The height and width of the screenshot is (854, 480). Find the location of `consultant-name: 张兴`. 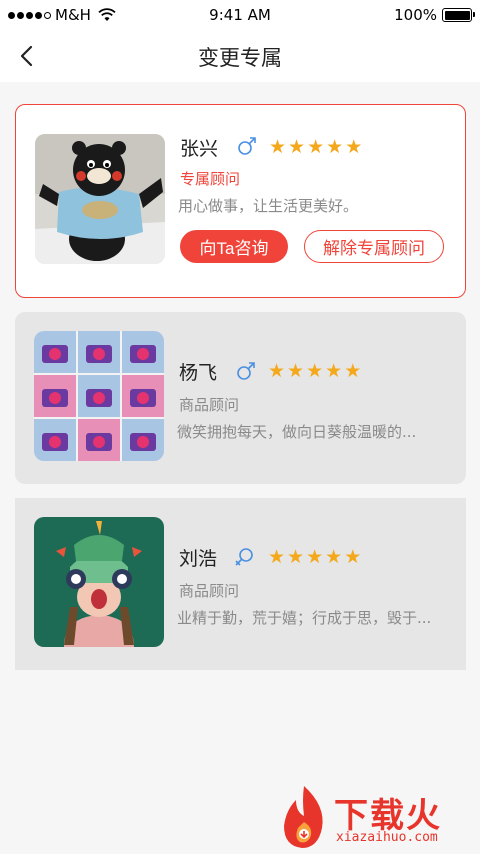

consultant-name: 张兴 is located at coordinates (199, 149).